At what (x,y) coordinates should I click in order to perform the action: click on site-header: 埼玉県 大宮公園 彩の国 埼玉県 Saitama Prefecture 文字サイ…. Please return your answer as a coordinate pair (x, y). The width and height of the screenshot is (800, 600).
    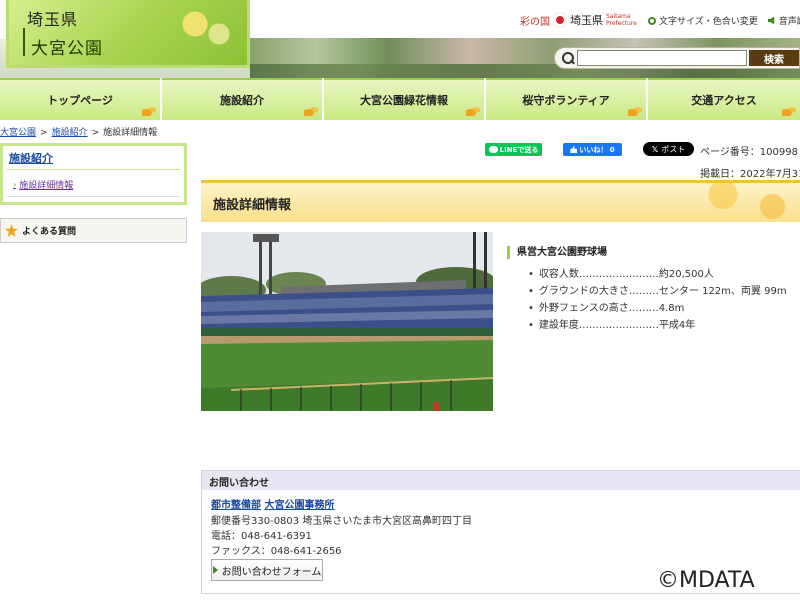
    Looking at the image, I should click on (400, 39).